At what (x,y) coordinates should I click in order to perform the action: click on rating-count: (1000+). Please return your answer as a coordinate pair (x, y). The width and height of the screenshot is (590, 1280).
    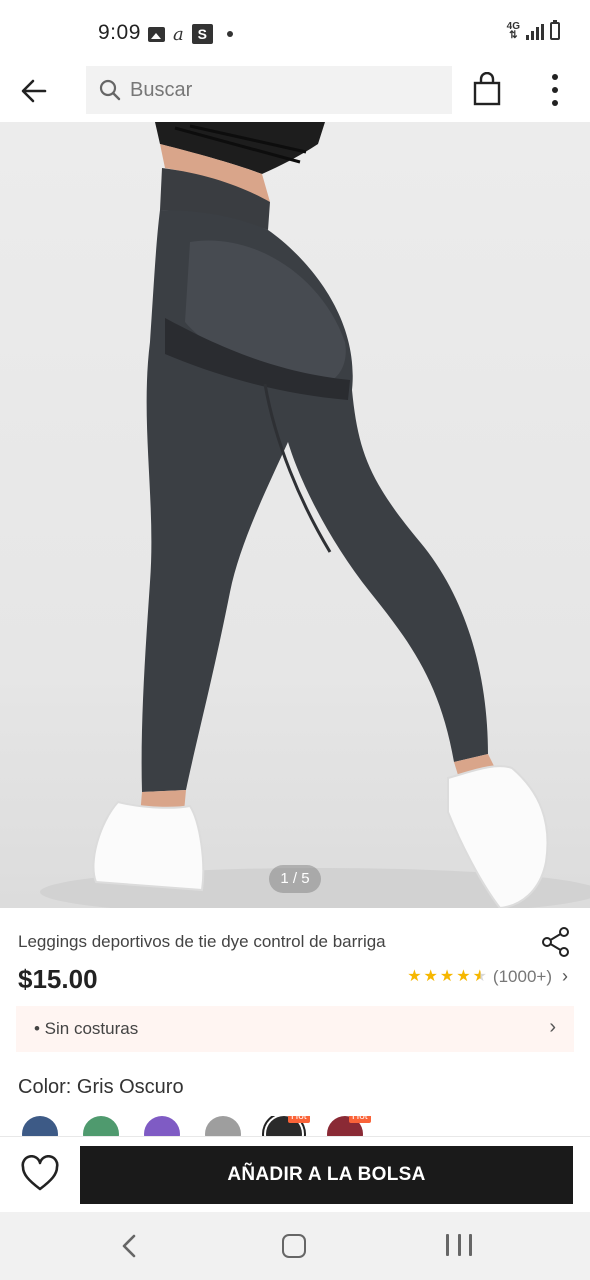
    Looking at the image, I should click on (522, 976).